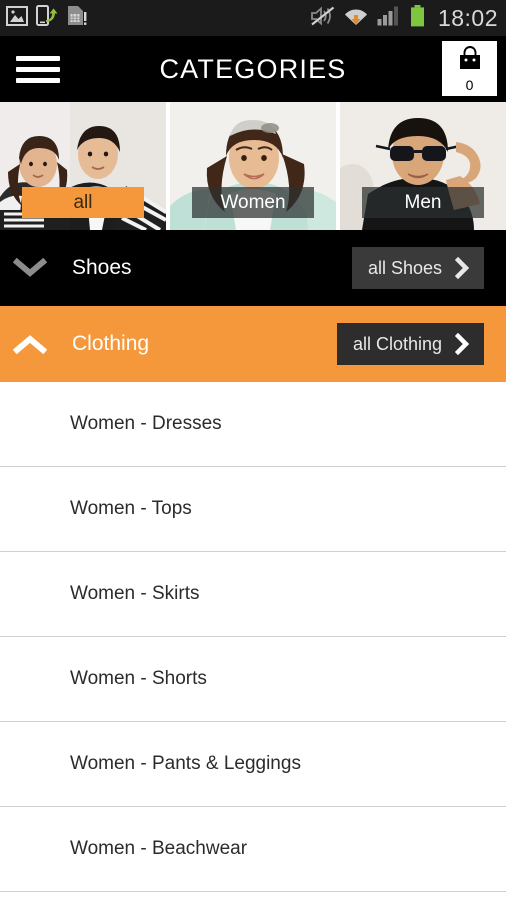  I want to click on tile-label-women: Women, so click(253, 202).